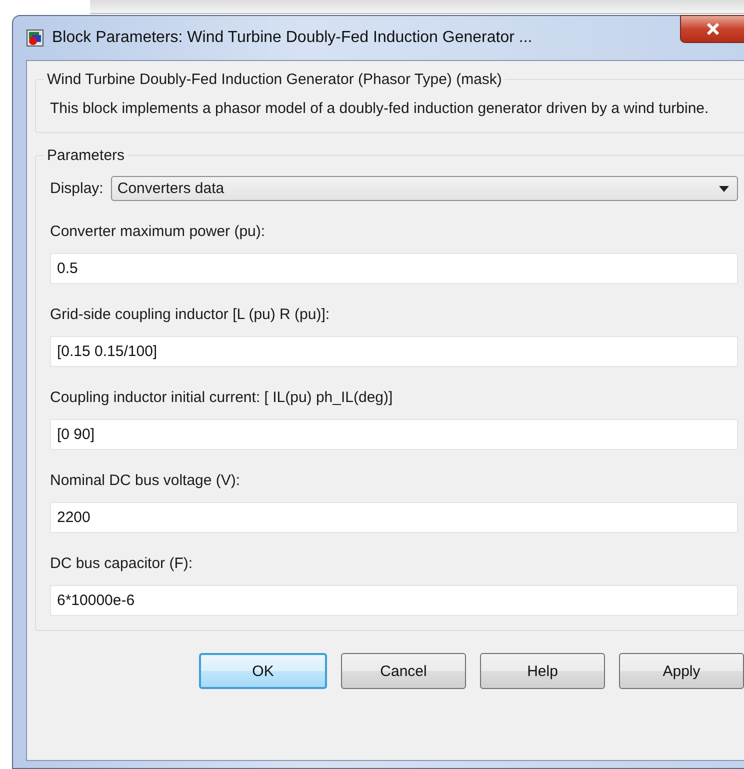  What do you see at coordinates (35, 38) in the screenshot?
I see `block-icon` at bounding box center [35, 38].